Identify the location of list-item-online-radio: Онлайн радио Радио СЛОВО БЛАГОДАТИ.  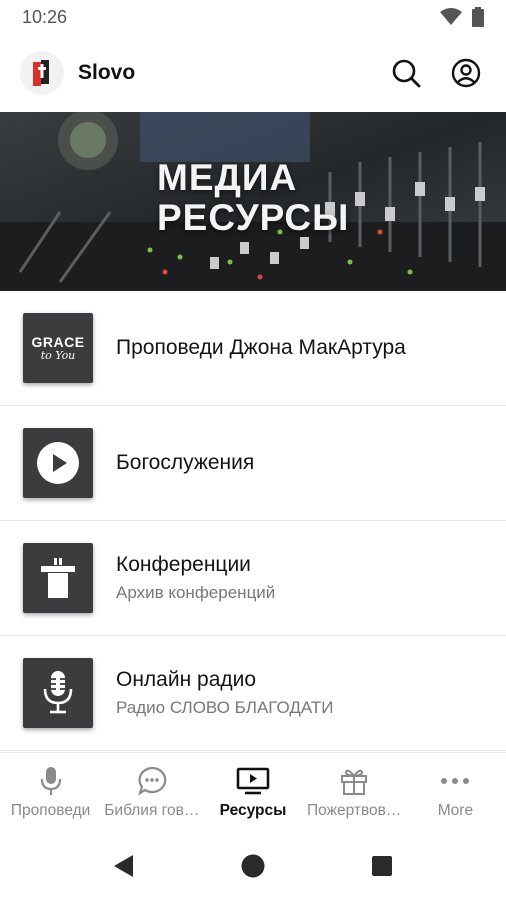
(253, 693).